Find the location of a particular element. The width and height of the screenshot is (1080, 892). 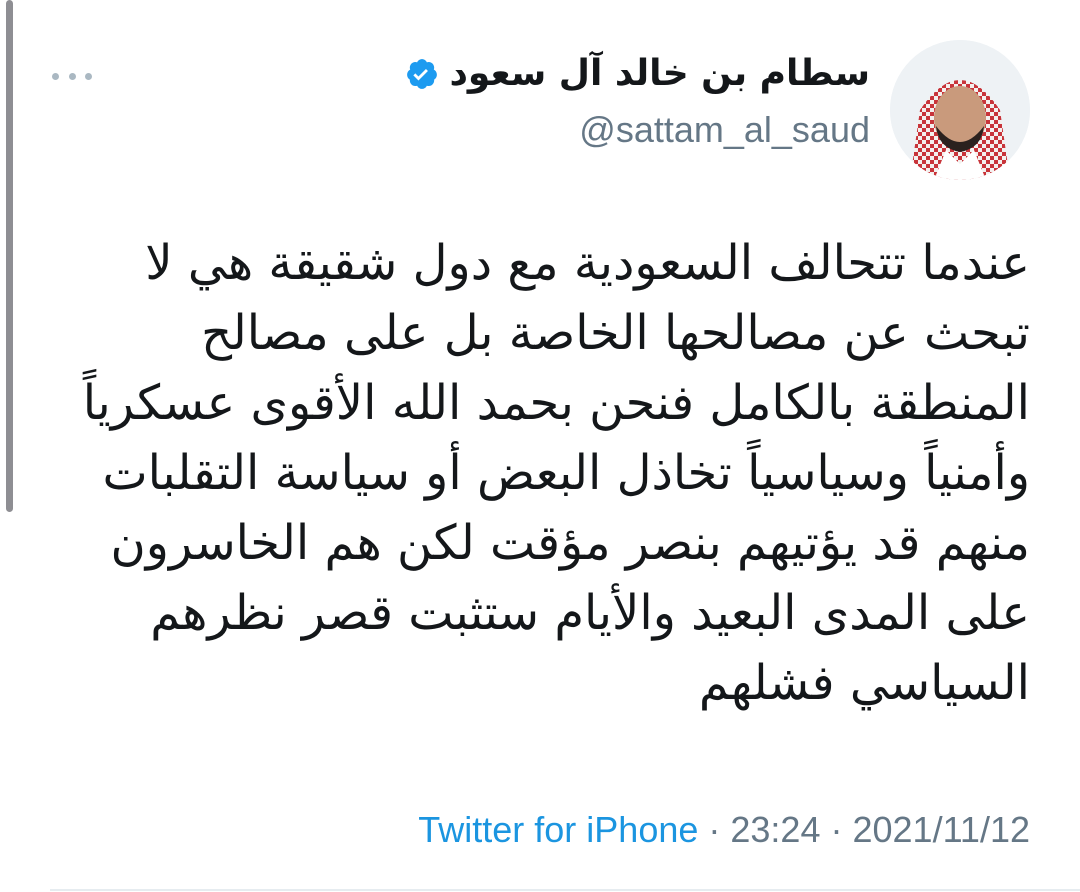

tweet-date: 2021/11/12 is located at coordinates (941, 829).